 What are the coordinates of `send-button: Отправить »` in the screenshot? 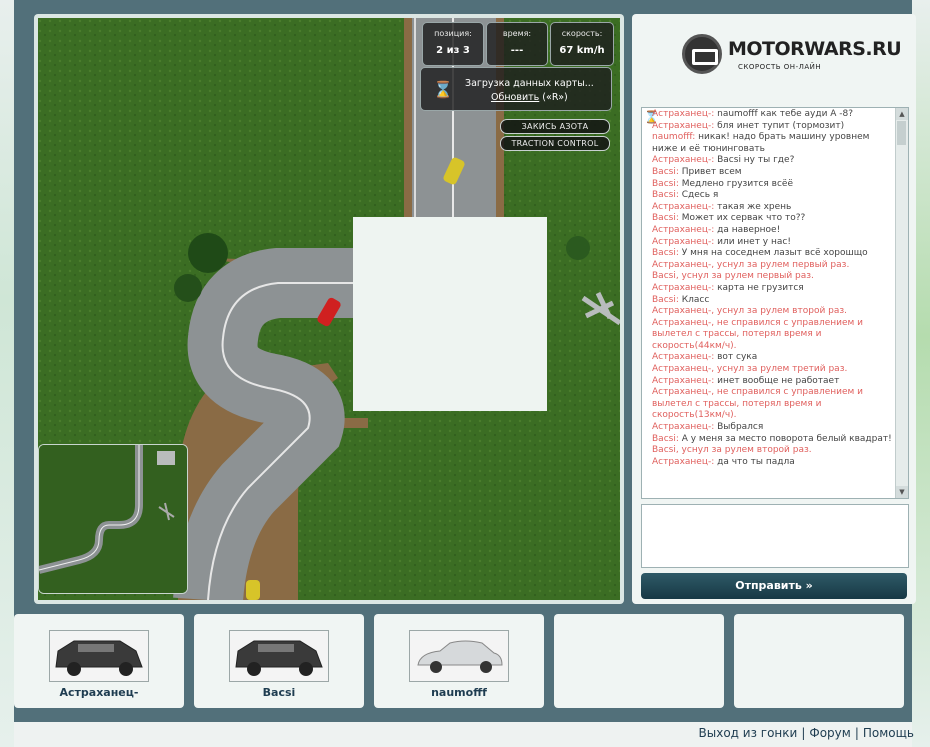 It's located at (774, 586).